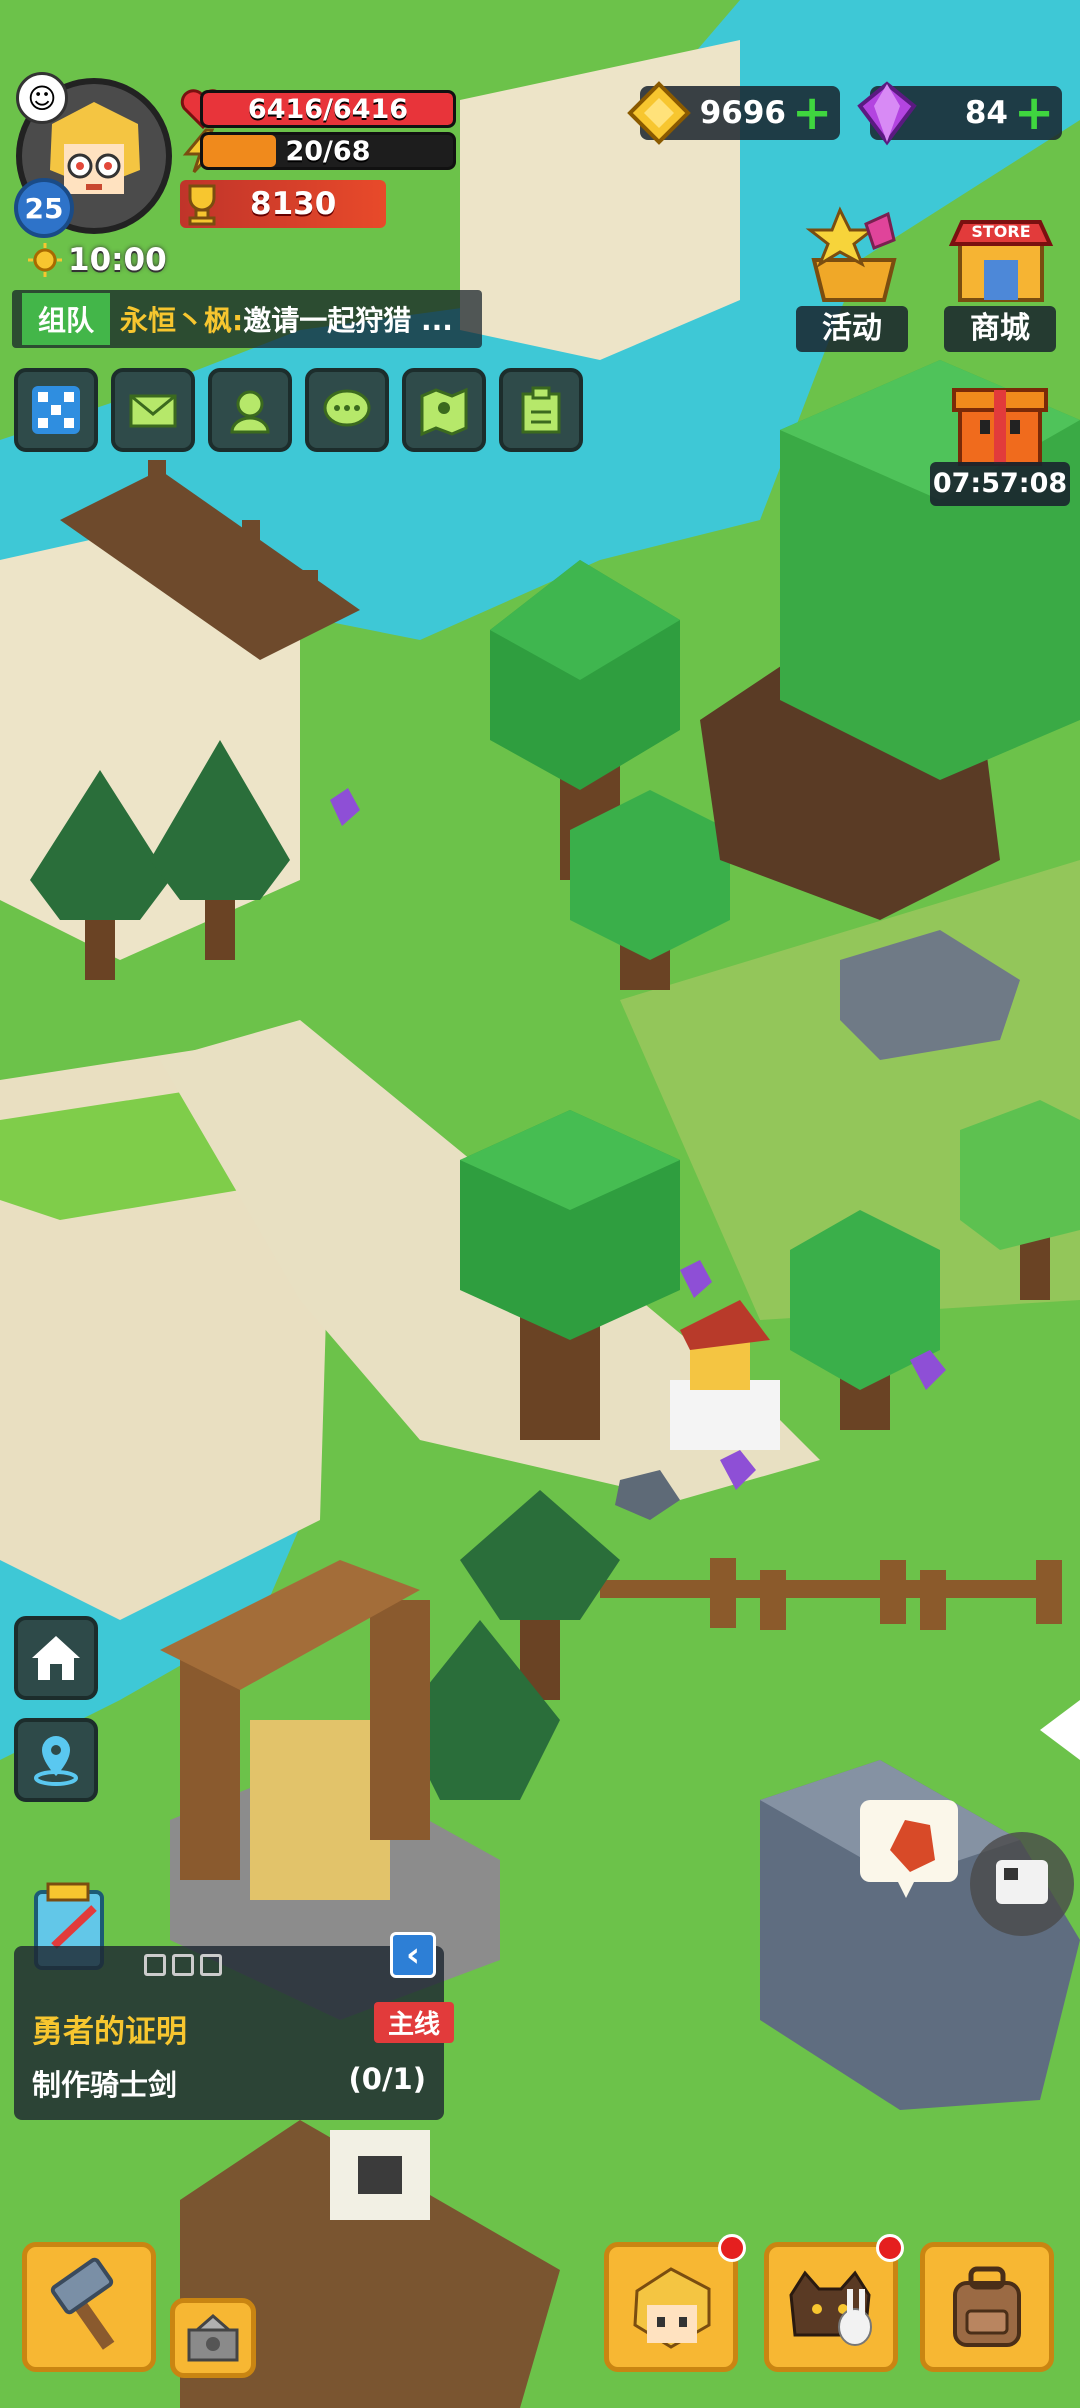  I want to click on sun-icon, so click(45, 260).